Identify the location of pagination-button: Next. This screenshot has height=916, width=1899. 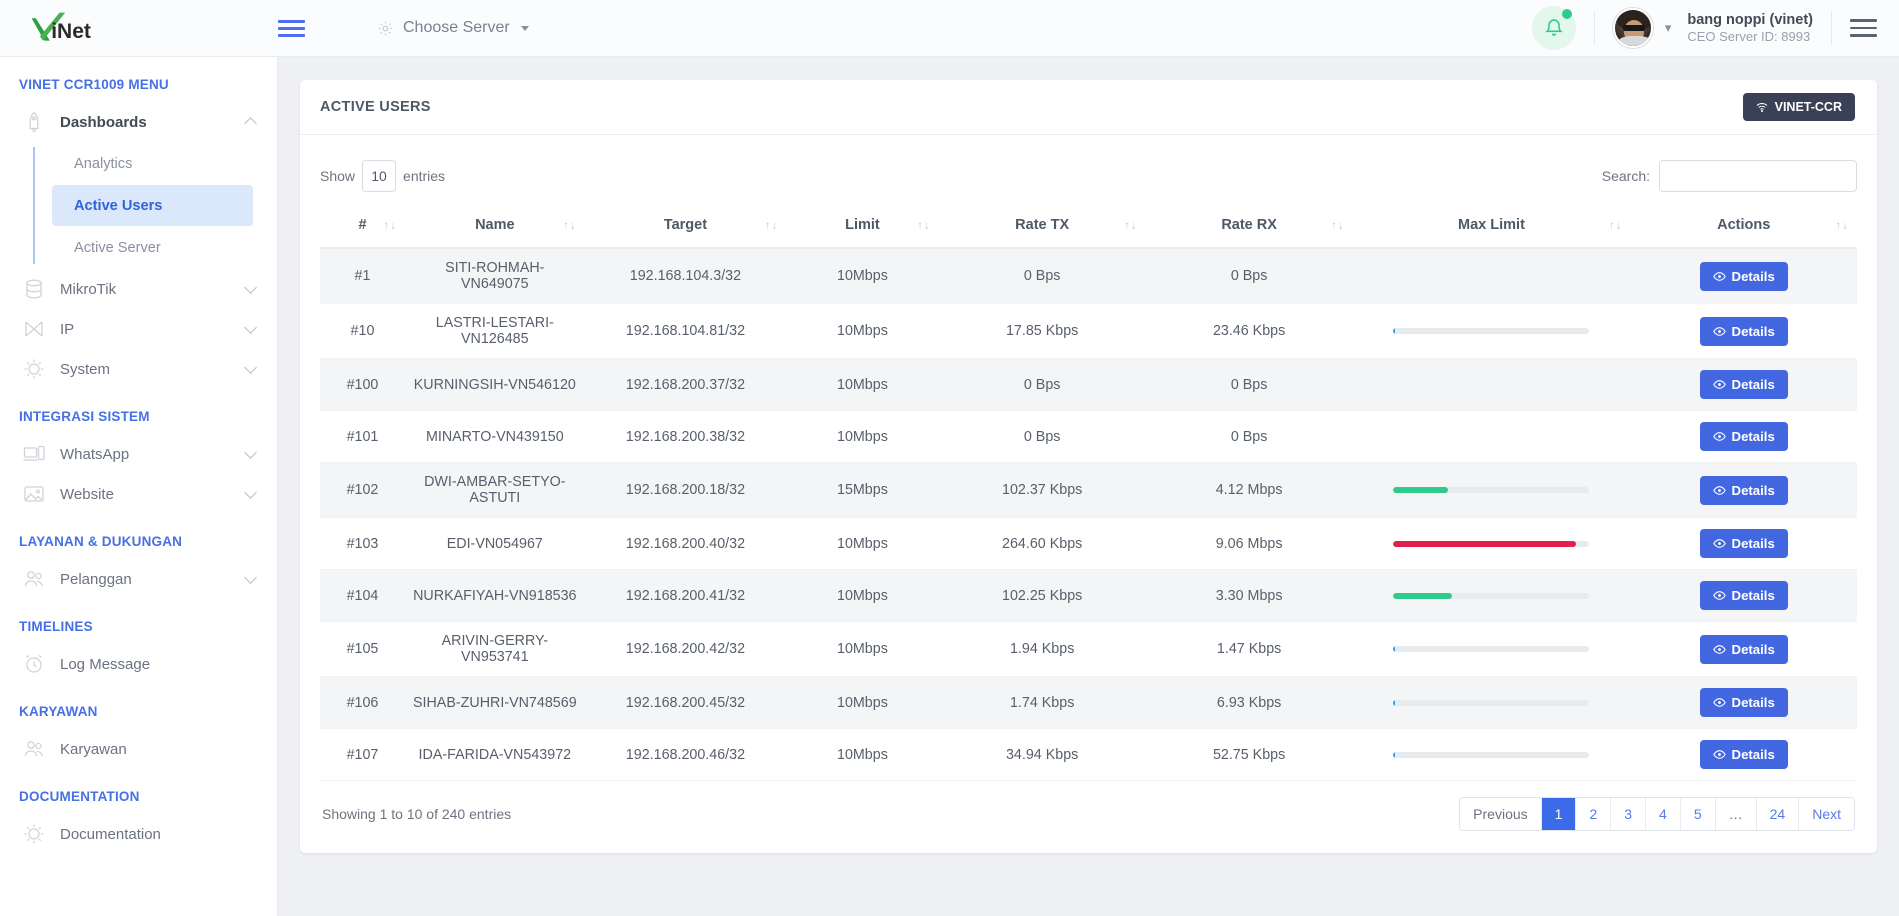
(1826, 814).